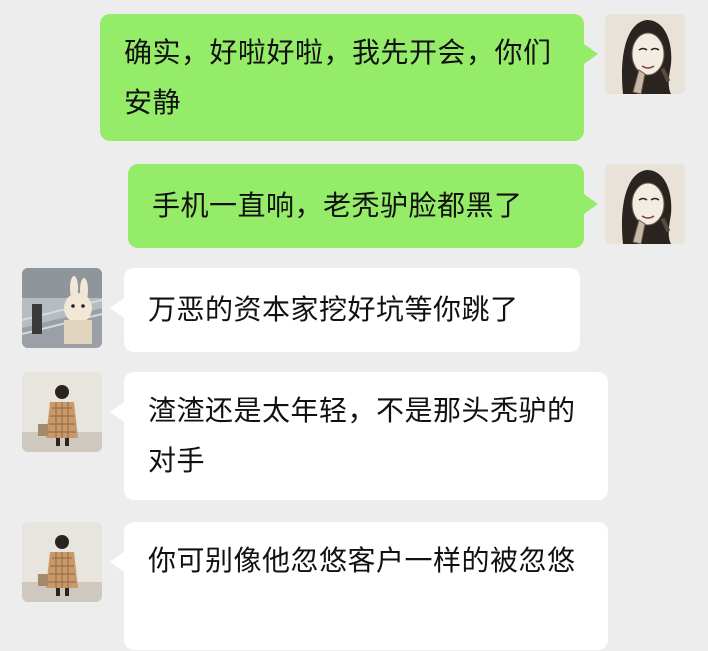  I want to click on message-text: 万恶的资本家挖好坑等你跳了, so click(333, 309).